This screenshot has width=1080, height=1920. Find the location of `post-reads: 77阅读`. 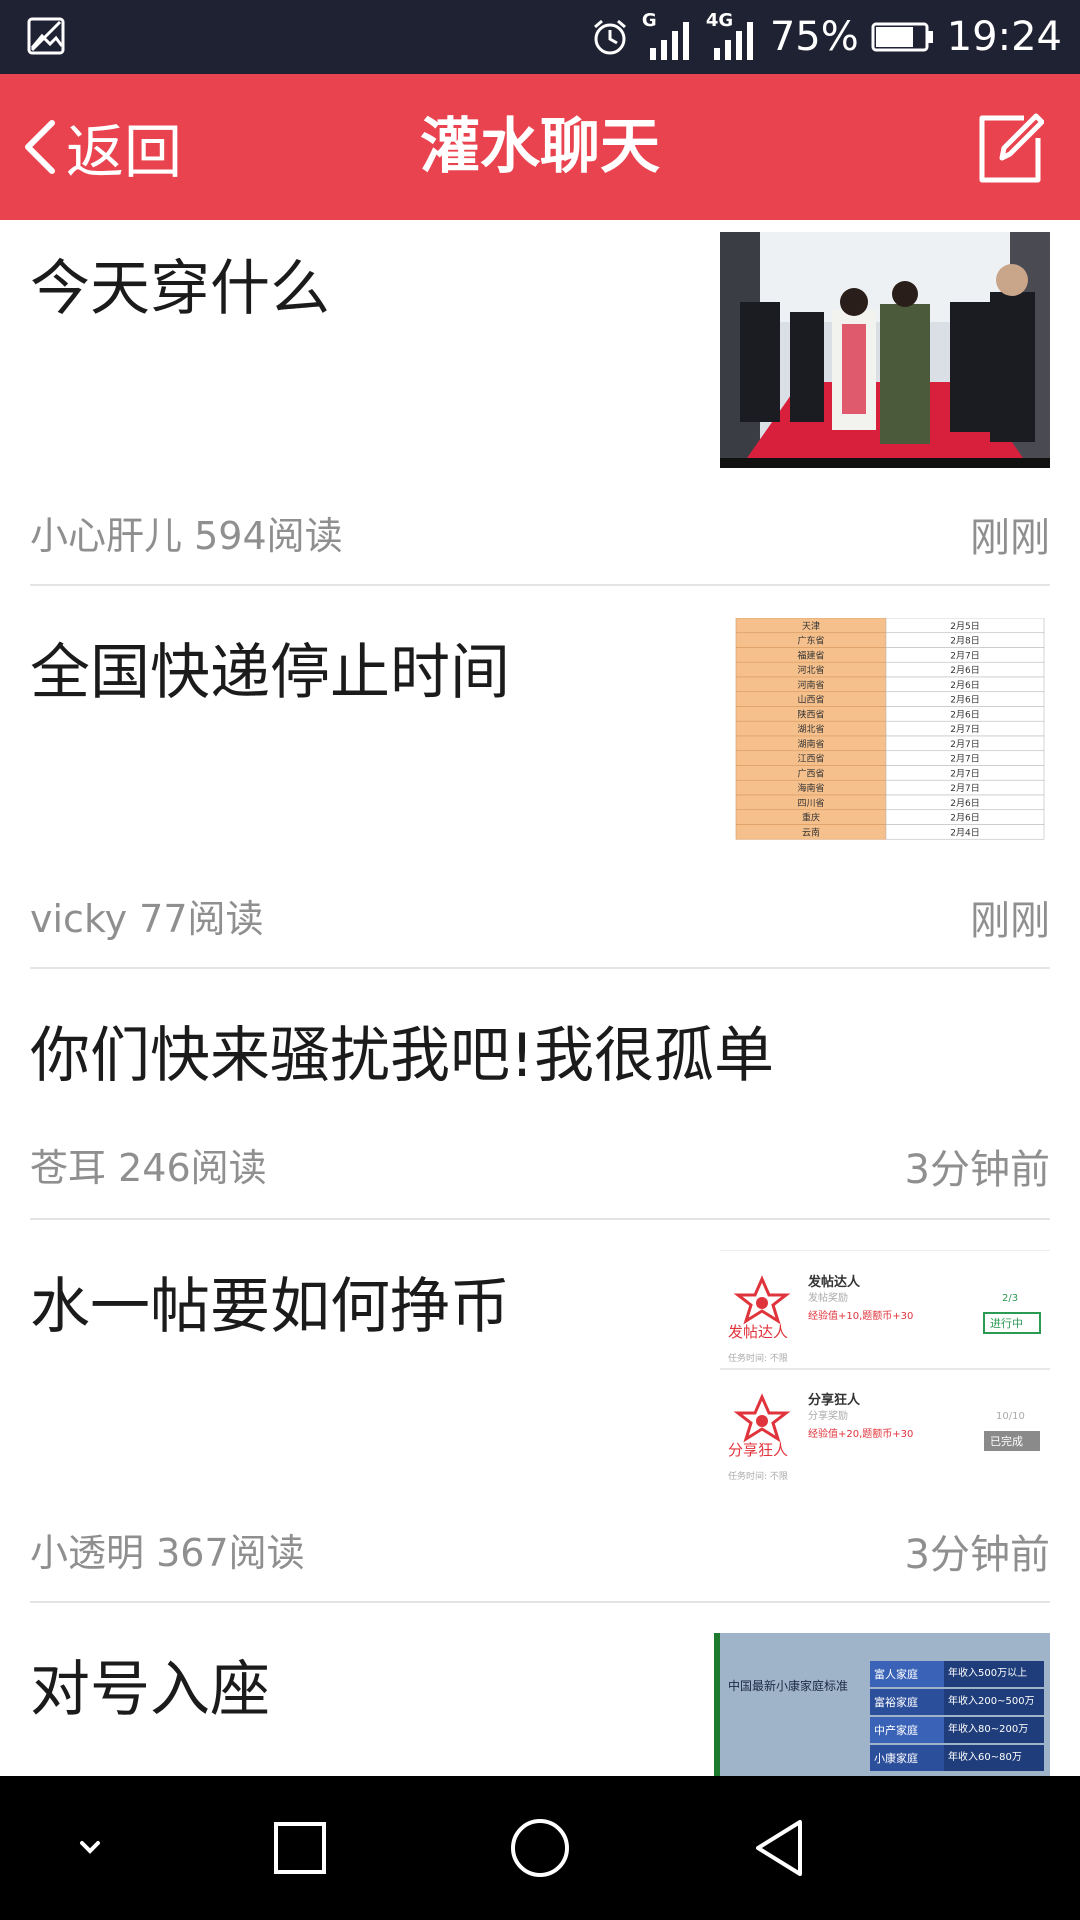

post-reads: 77阅读 is located at coordinates (201, 919).